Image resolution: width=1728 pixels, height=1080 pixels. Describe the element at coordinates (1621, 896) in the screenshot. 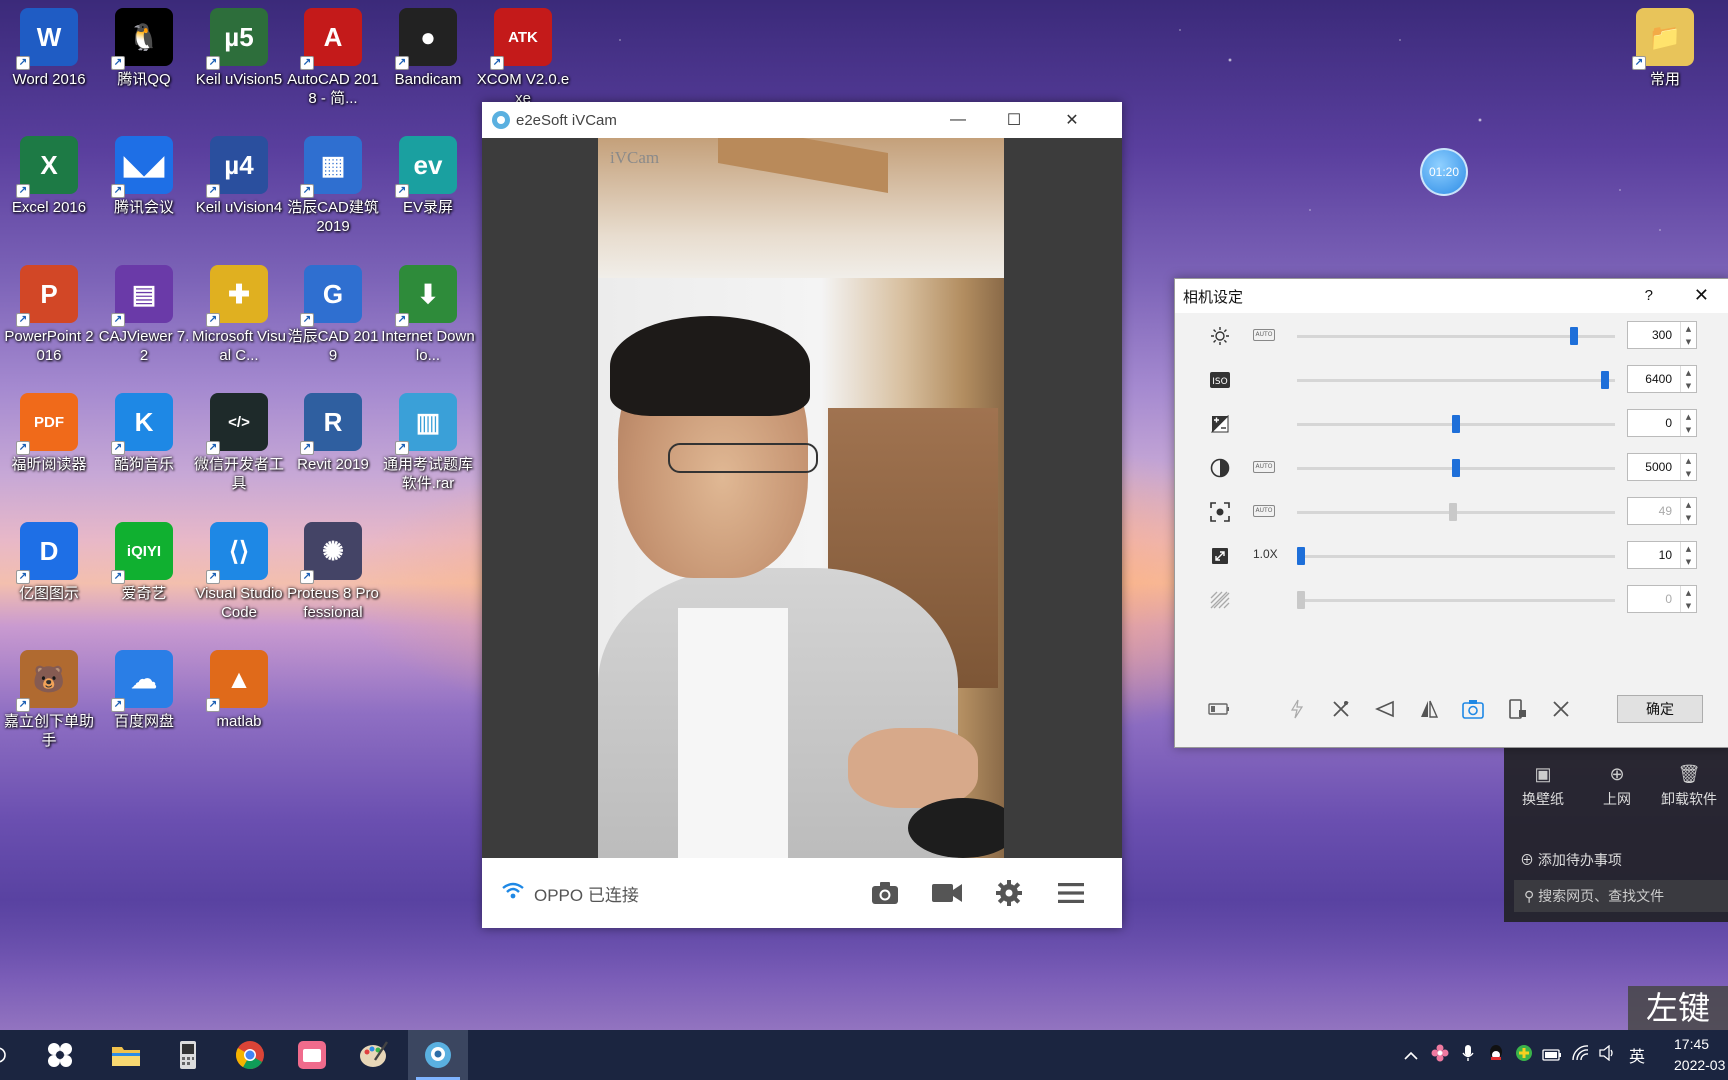

I see `panel-search-input: ⚲ 搜索网页、查找文件` at that location.